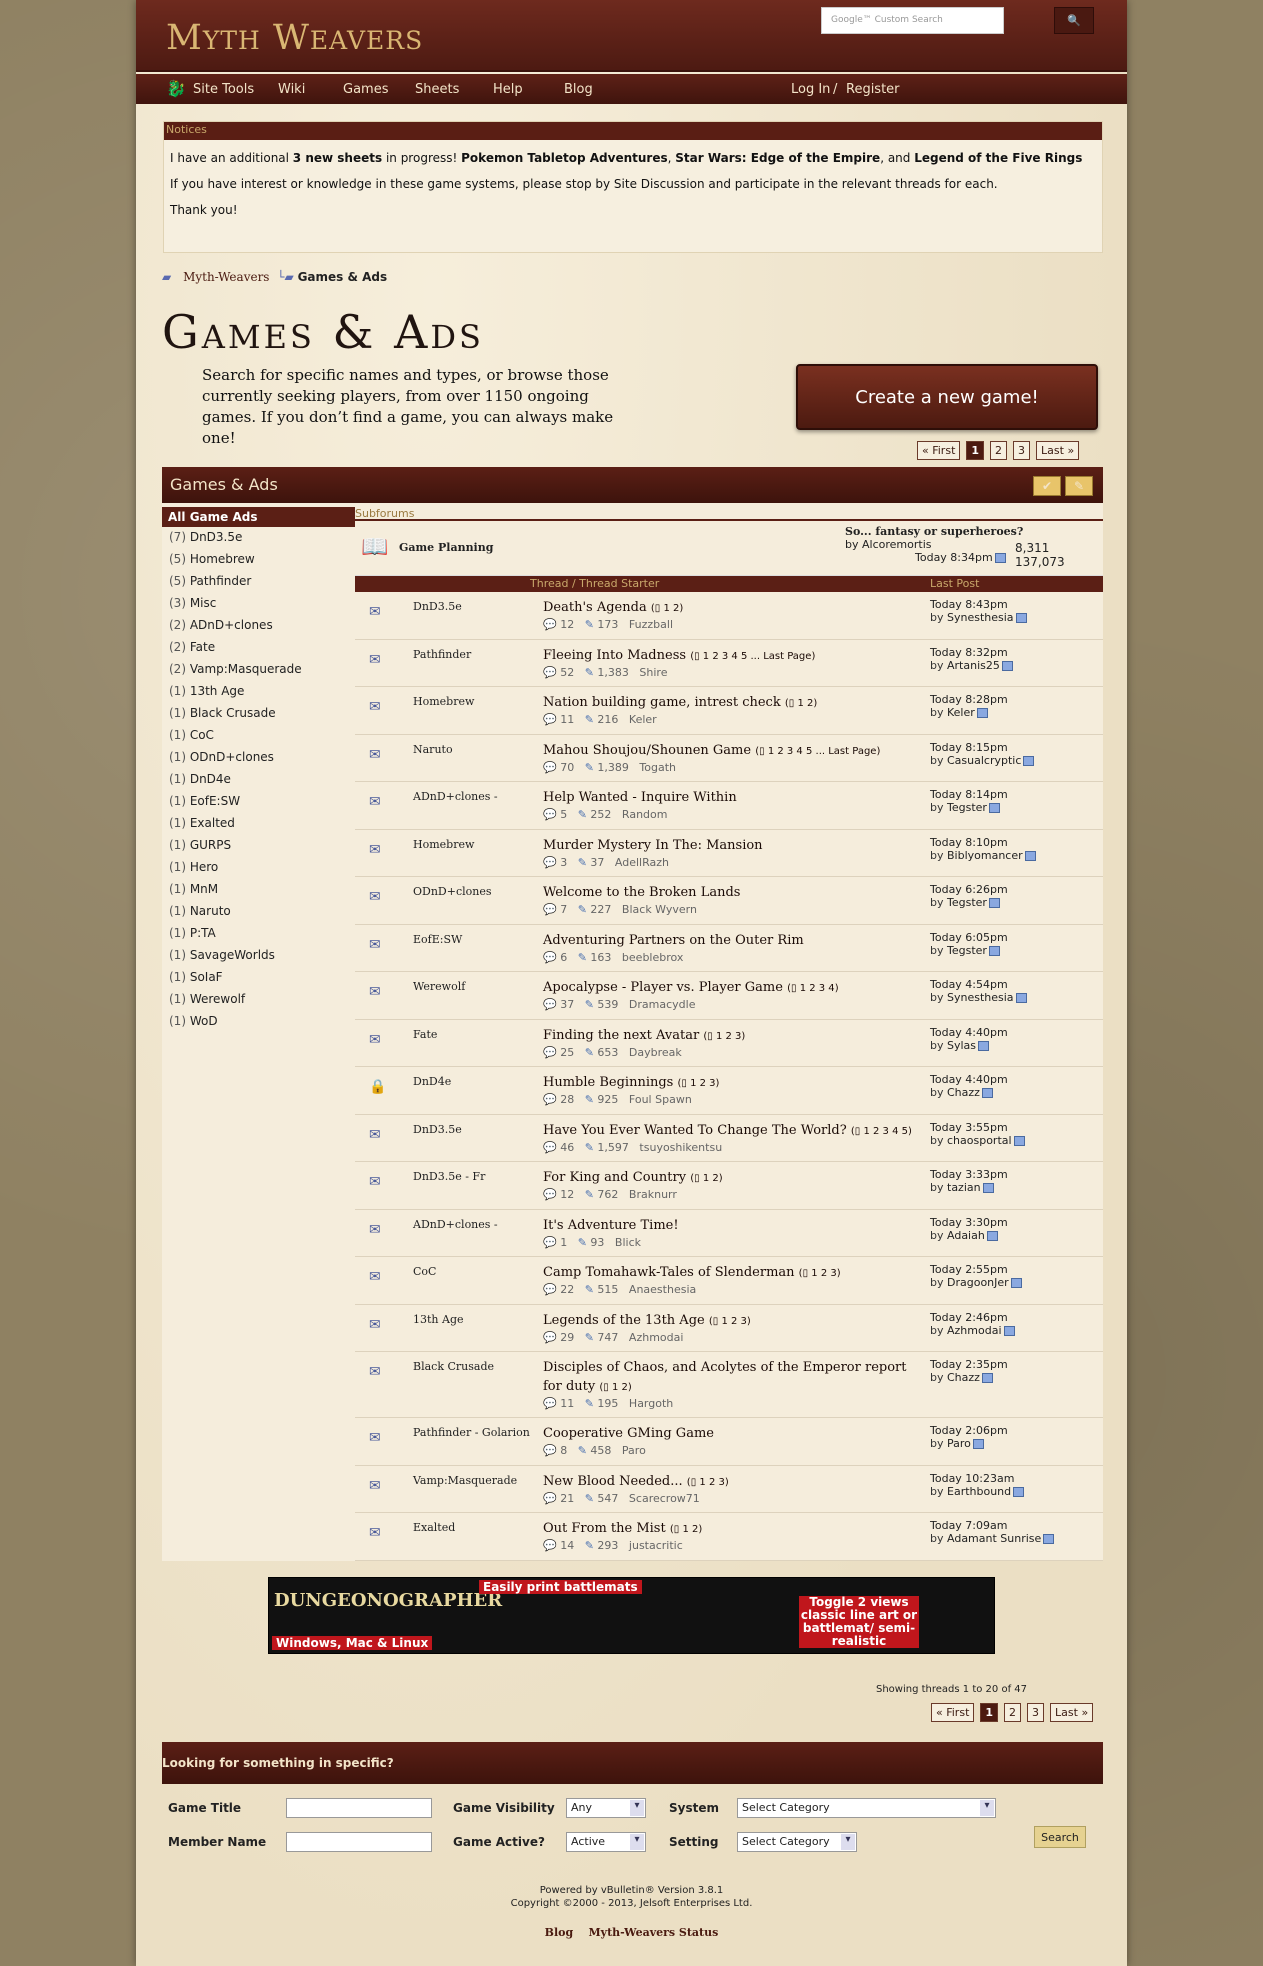 This screenshot has height=1966, width=1263. What do you see at coordinates (1074, 20) in the screenshot?
I see `search-button: 🔍` at bounding box center [1074, 20].